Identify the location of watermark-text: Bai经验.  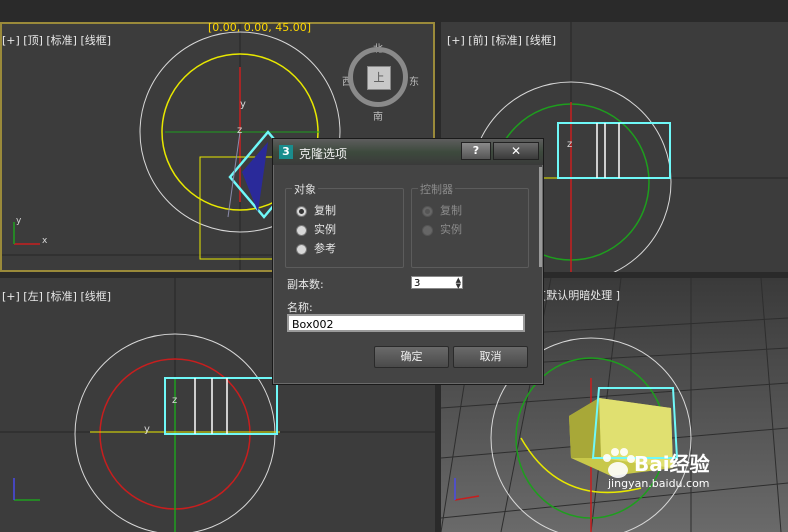
(672, 464).